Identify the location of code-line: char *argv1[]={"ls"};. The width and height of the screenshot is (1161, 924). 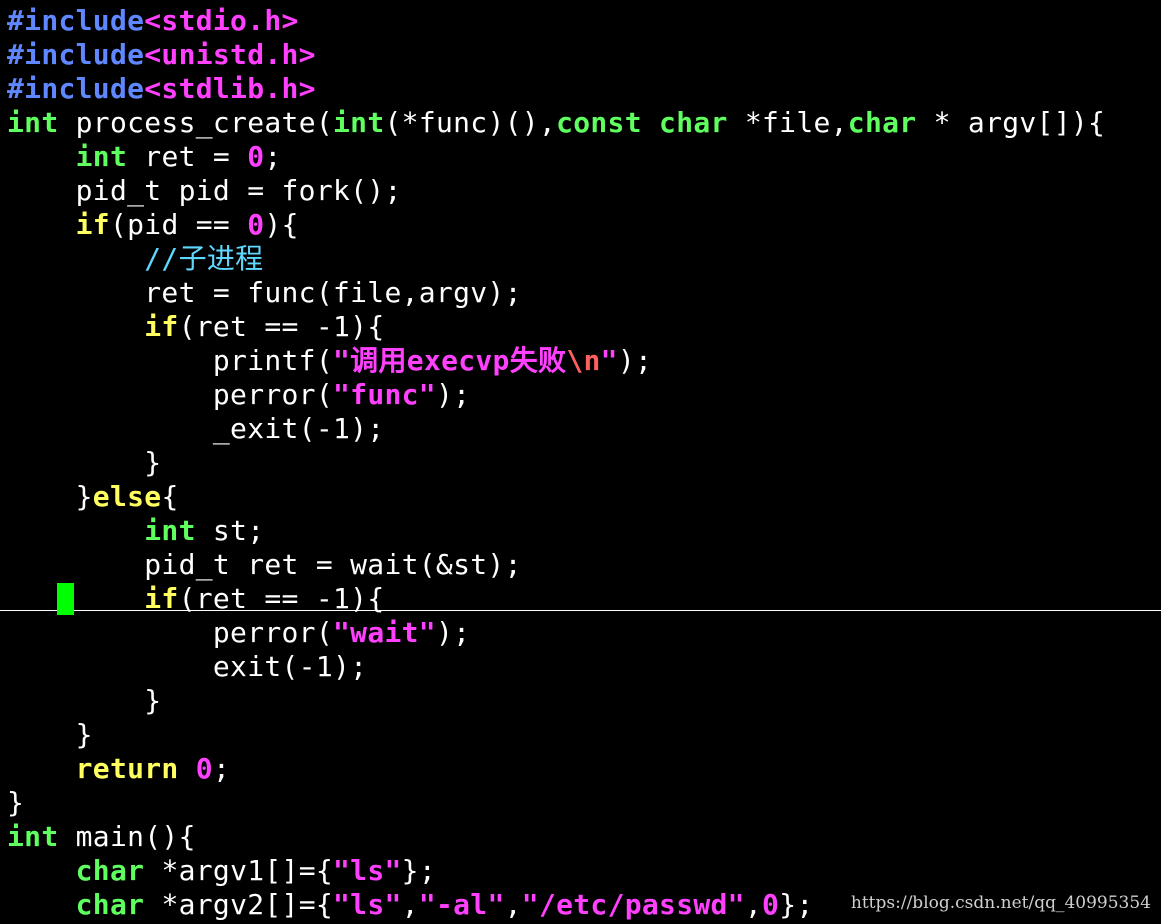
(221, 871).